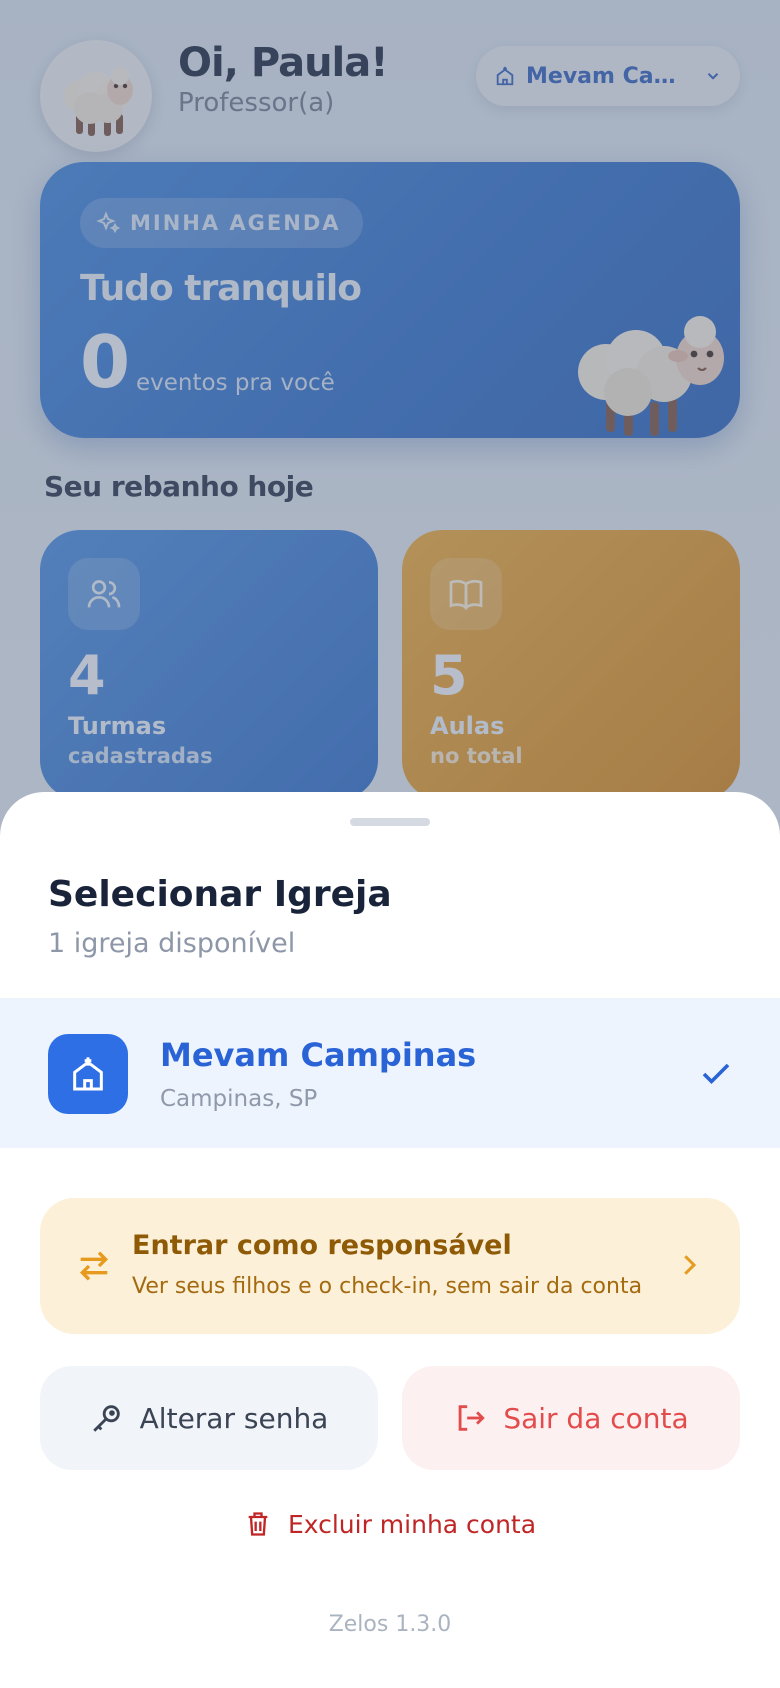 The image size is (780, 1688). I want to click on sheet-subtitle: 1 igreja disponível, so click(172, 943).